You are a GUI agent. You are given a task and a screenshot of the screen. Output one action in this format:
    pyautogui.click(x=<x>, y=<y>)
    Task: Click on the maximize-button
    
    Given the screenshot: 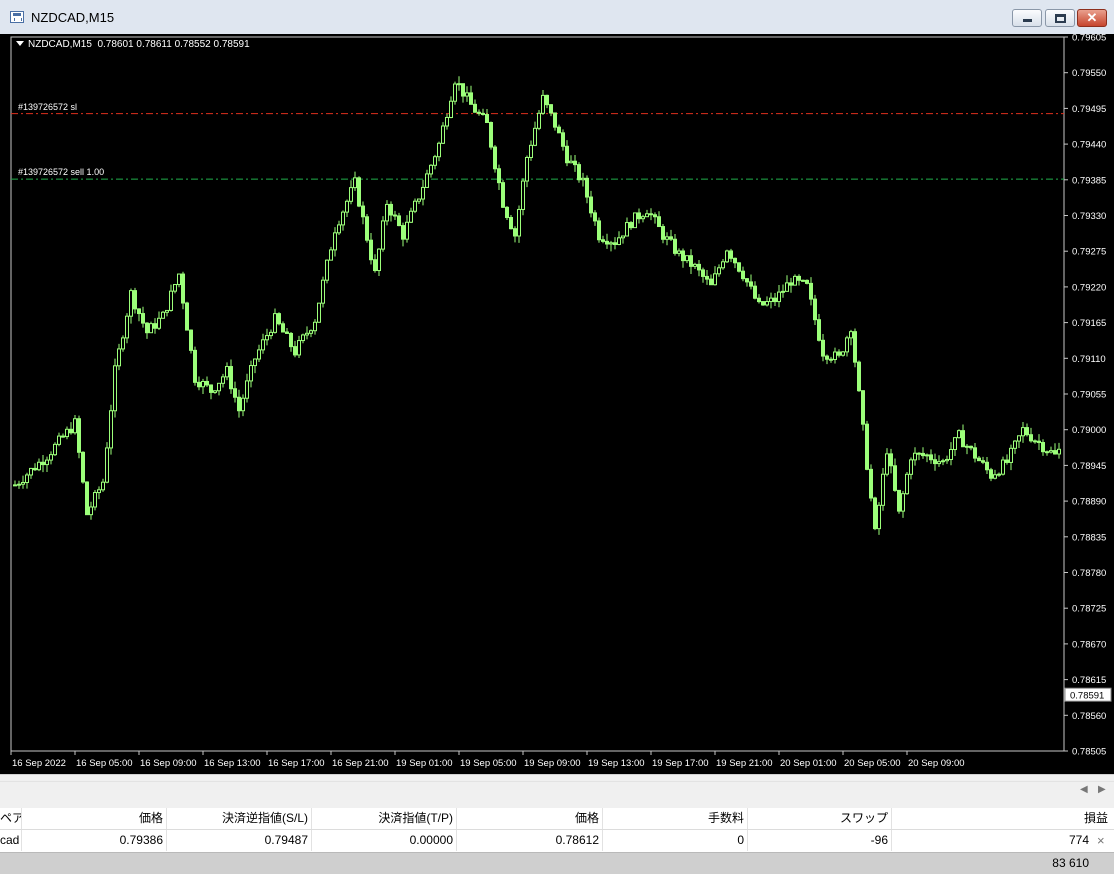 What is the action you would take?
    pyautogui.click(x=1060, y=18)
    